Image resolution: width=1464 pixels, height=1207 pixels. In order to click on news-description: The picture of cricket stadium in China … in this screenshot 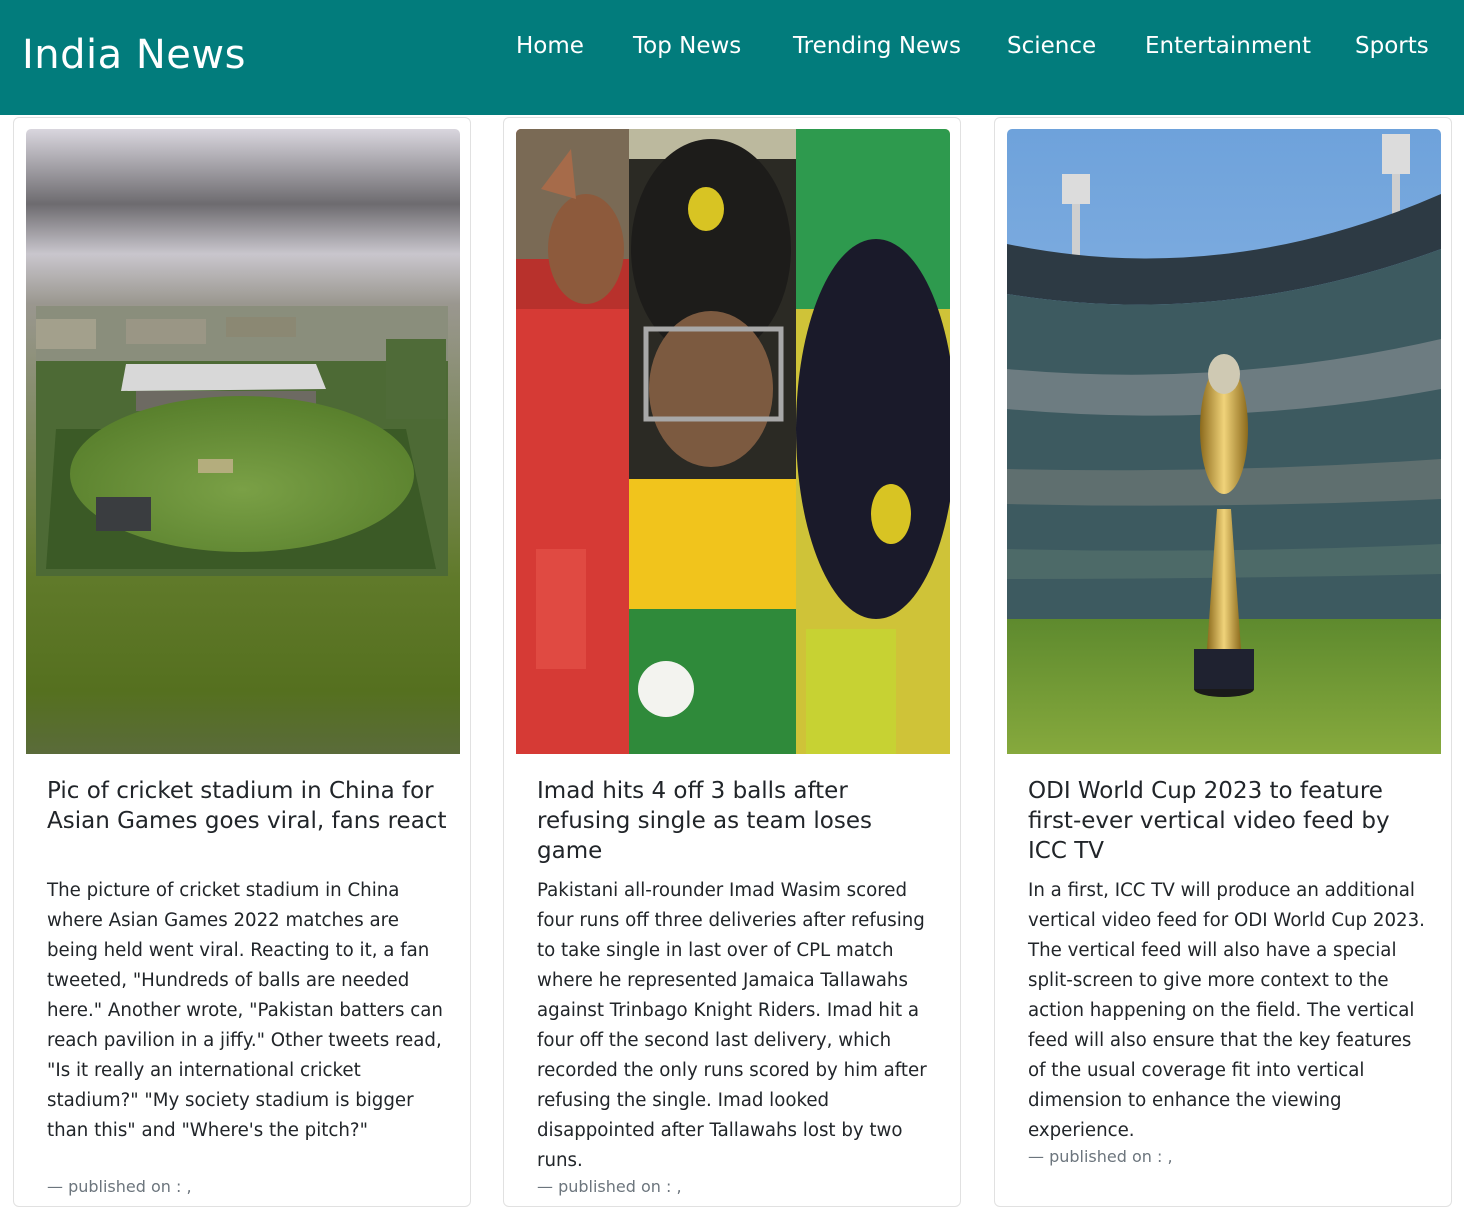, I will do `click(245, 1010)`.